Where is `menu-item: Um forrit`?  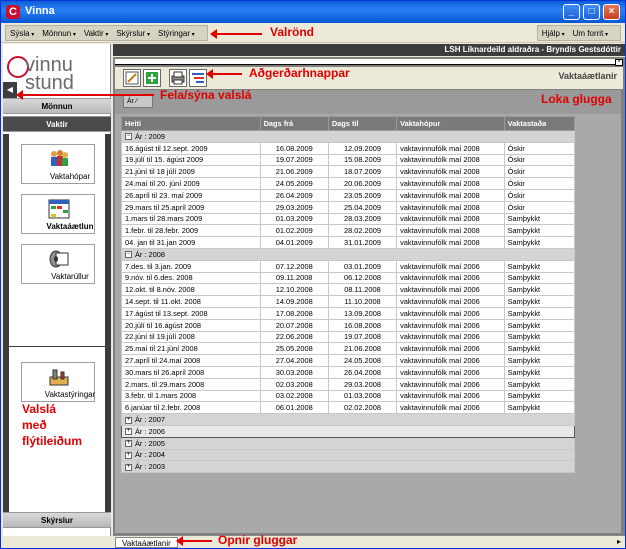 menu-item: Um forrit is located at coordinates (590, 33).